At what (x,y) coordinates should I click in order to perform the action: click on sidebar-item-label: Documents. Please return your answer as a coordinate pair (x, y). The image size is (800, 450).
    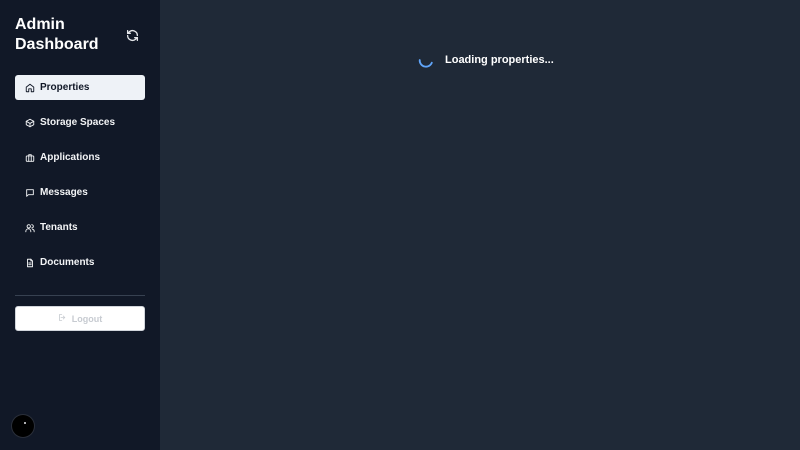
    Looking at the image, I should click on (67, 262).